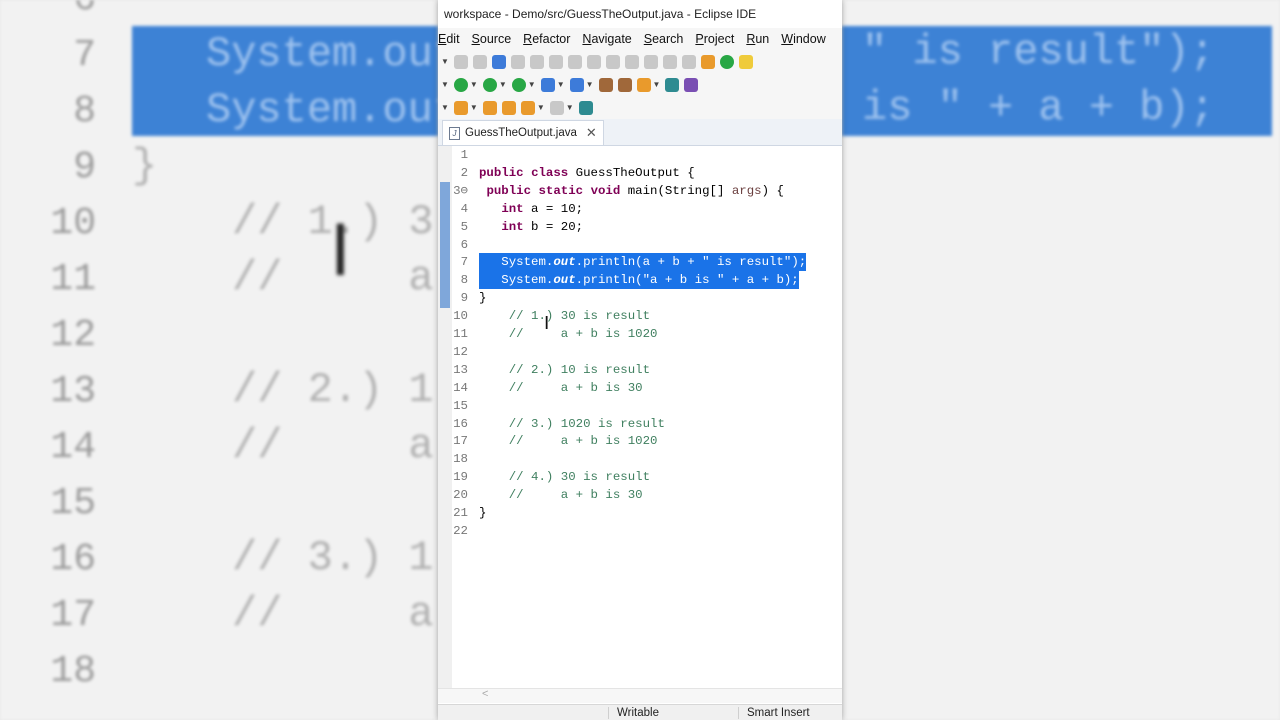  What do you see at coordinates (547, 84) in the screenshot?
I see `new-java-project-icon` at bounding box center [547, 84].